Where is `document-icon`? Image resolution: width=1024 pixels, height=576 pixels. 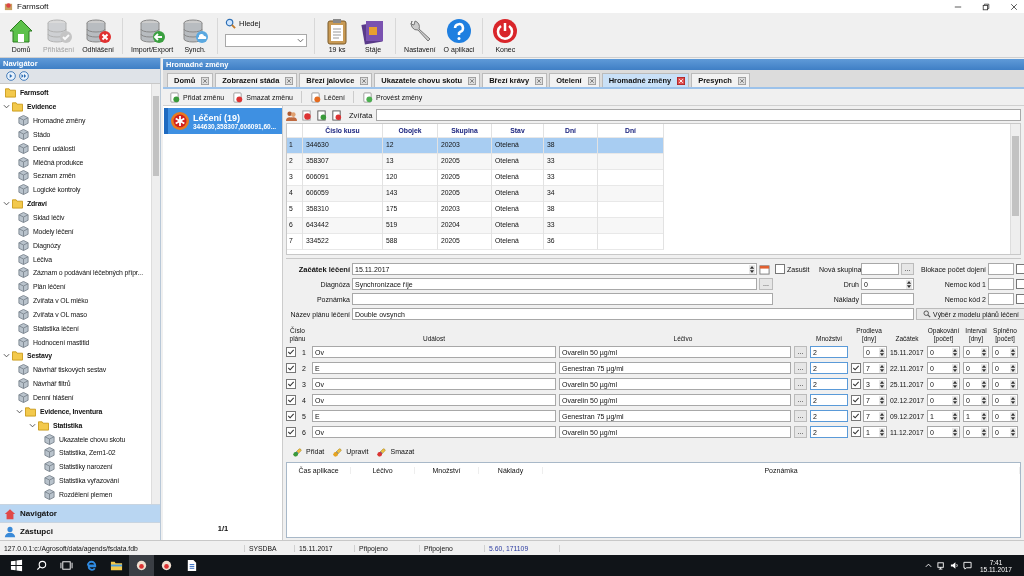
document-icon is located at coordinates (367, 97).